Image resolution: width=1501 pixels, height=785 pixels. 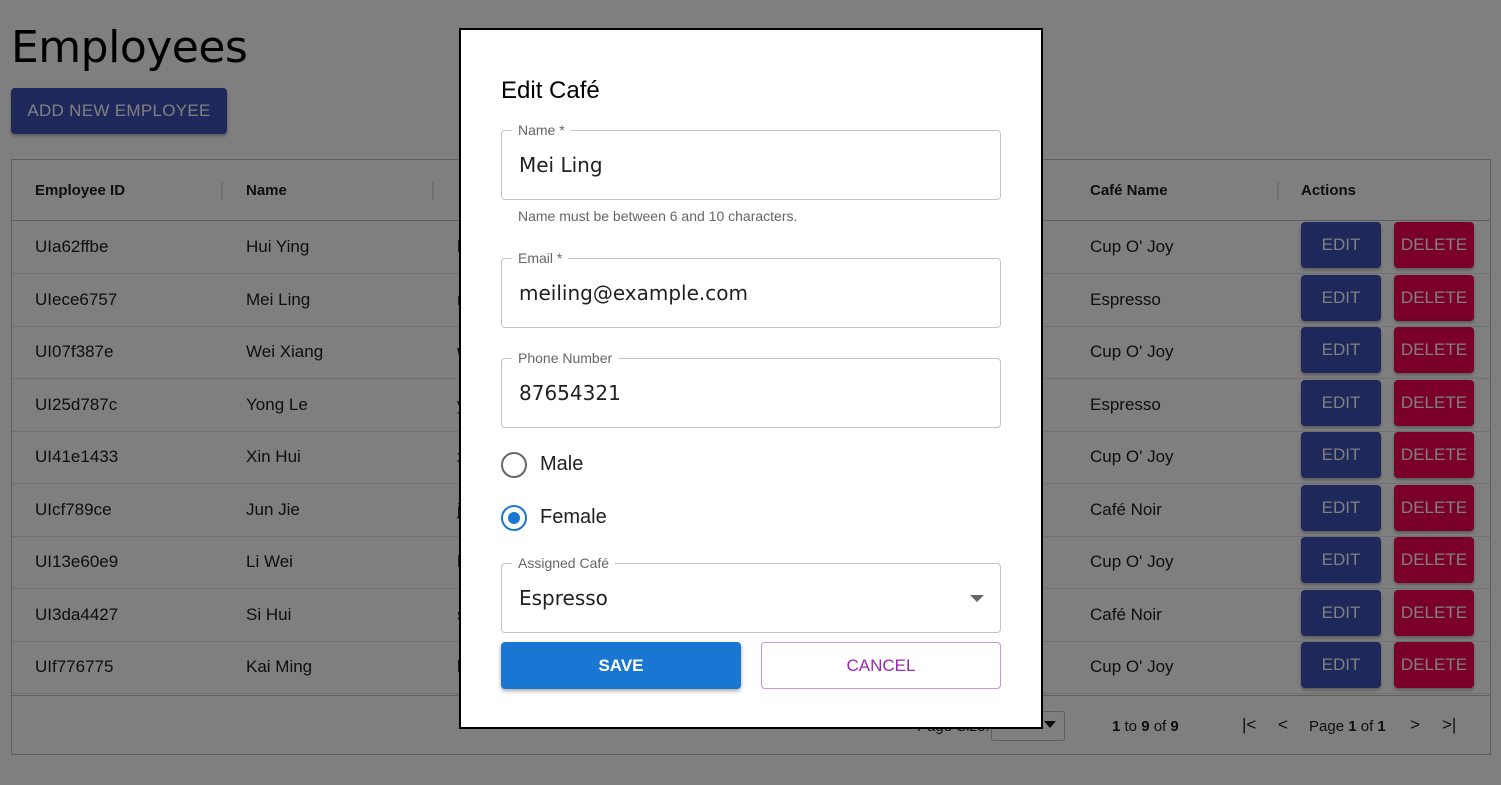 What do you see at coordinates (565, 358) in the screenshot?
I see `phone-field-label: Phone Number` at bounding box center [565, 358].